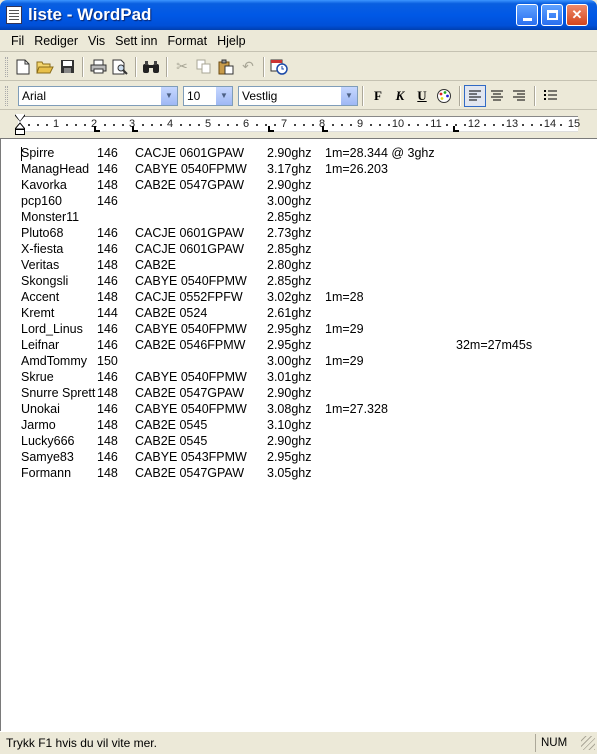 The width and height of the screenshot is (597, 754). I want to click on bold-button: F, so click(378, 96).